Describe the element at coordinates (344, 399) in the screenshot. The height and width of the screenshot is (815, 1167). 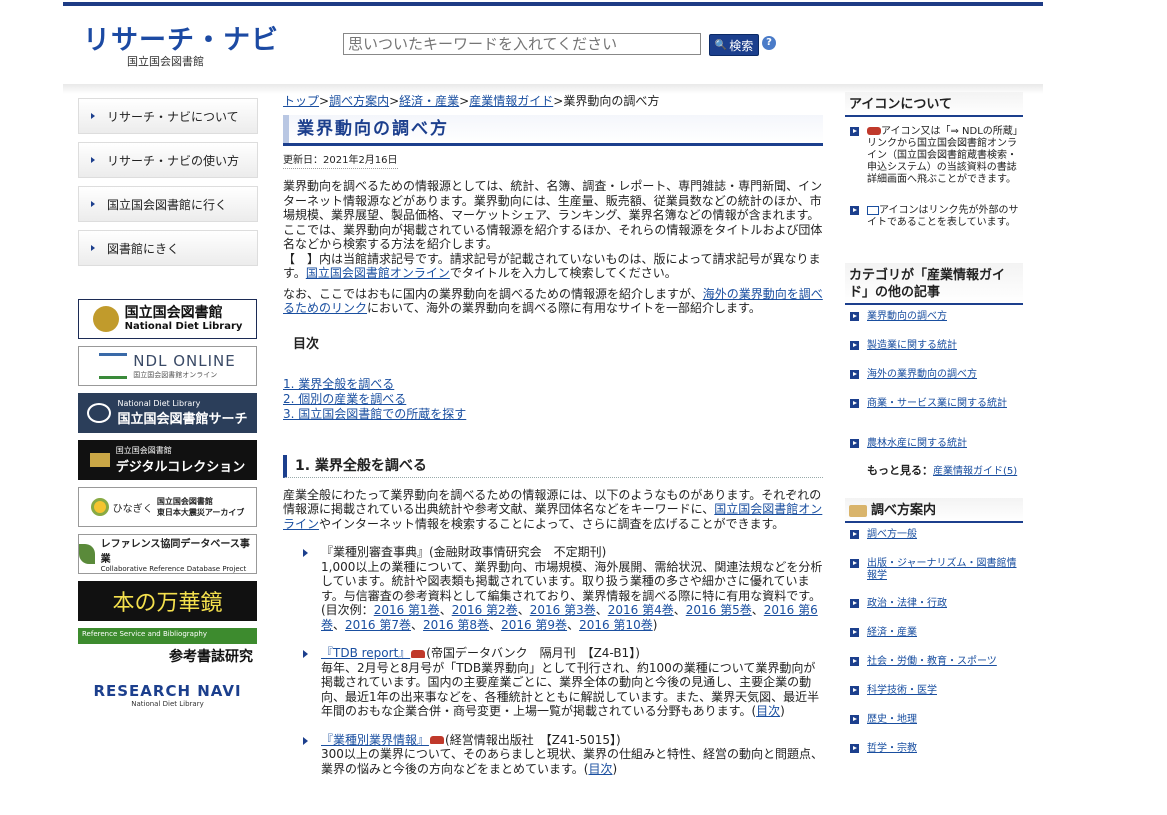
I see `toc-link-2: 2. 個別の産業を調べる` at that location.